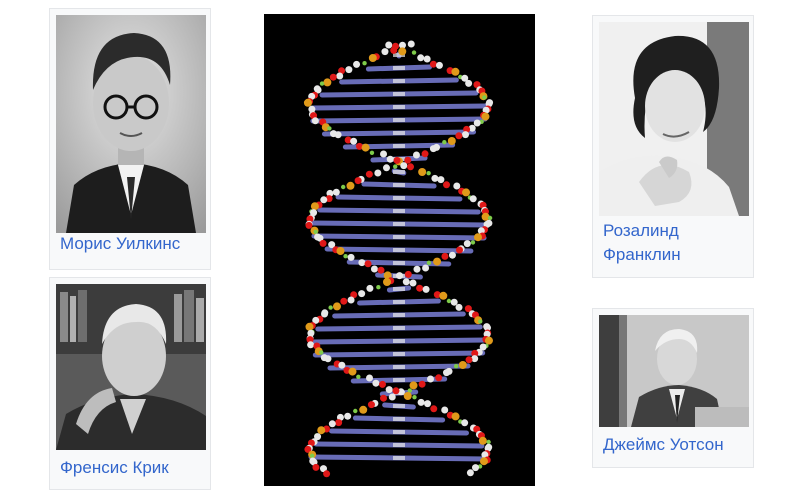 The width and height of the screenshot is (800, 500). I want to click on portrait-photo-watson, so click(674, 371).